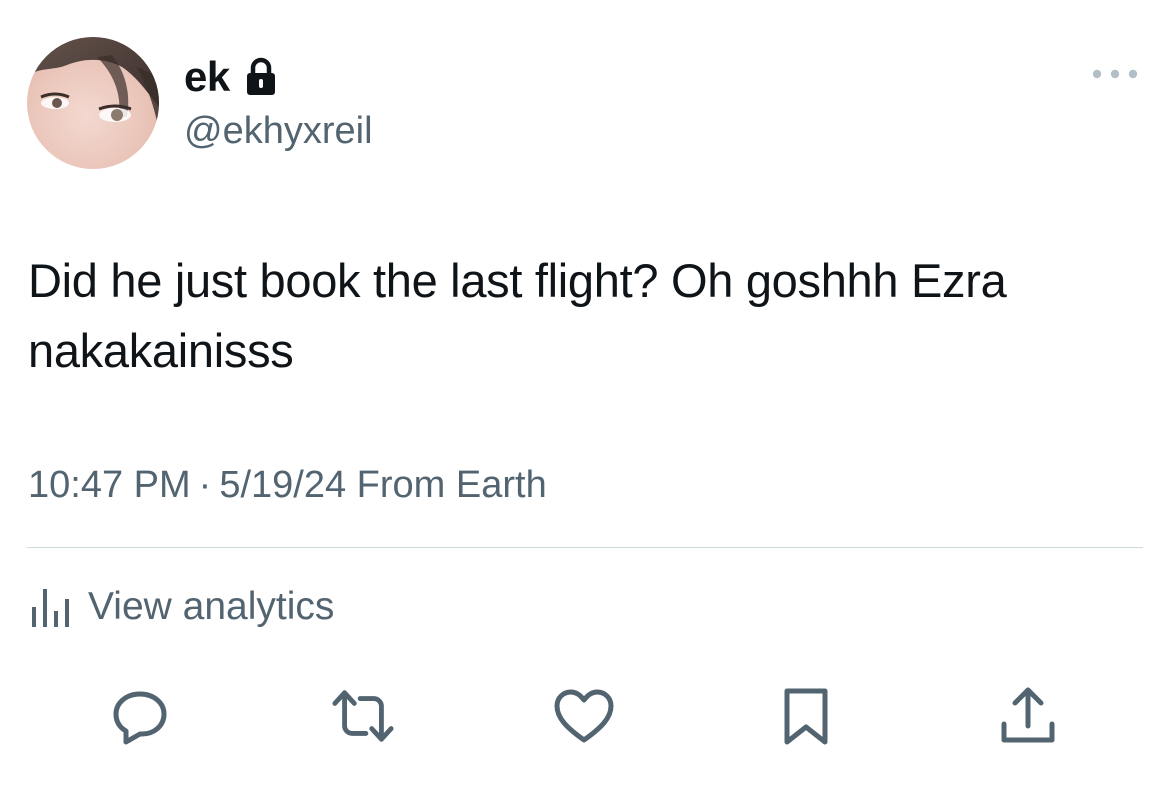 The width and height of the screenshot is (1170, 794). I want to click on avatar-image, so click(93, 103).